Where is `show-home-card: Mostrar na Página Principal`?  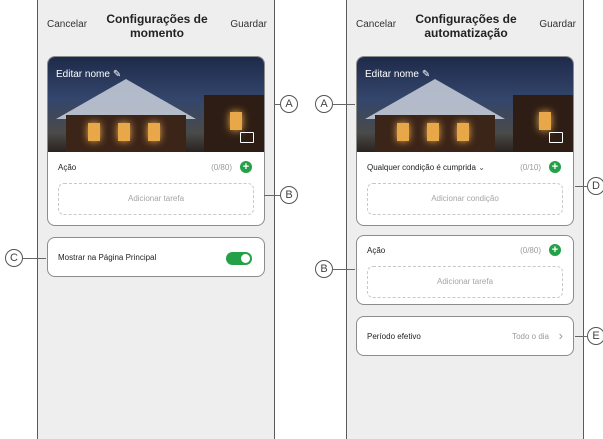
show-home-card: Mostrar na Página Principal is located at coordinates (156, 257).